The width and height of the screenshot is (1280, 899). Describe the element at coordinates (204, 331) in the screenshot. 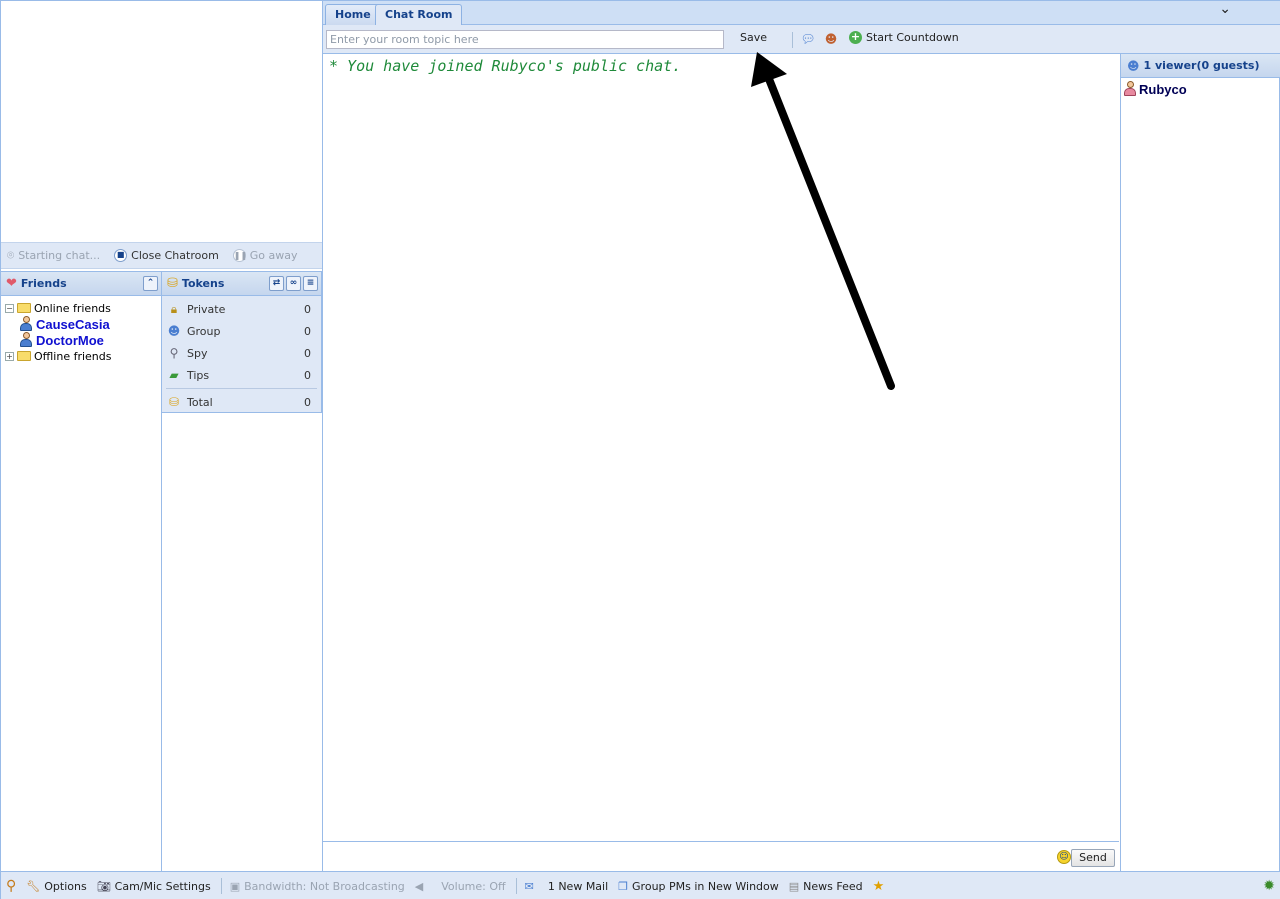

I see `token-label: Group` at that location.